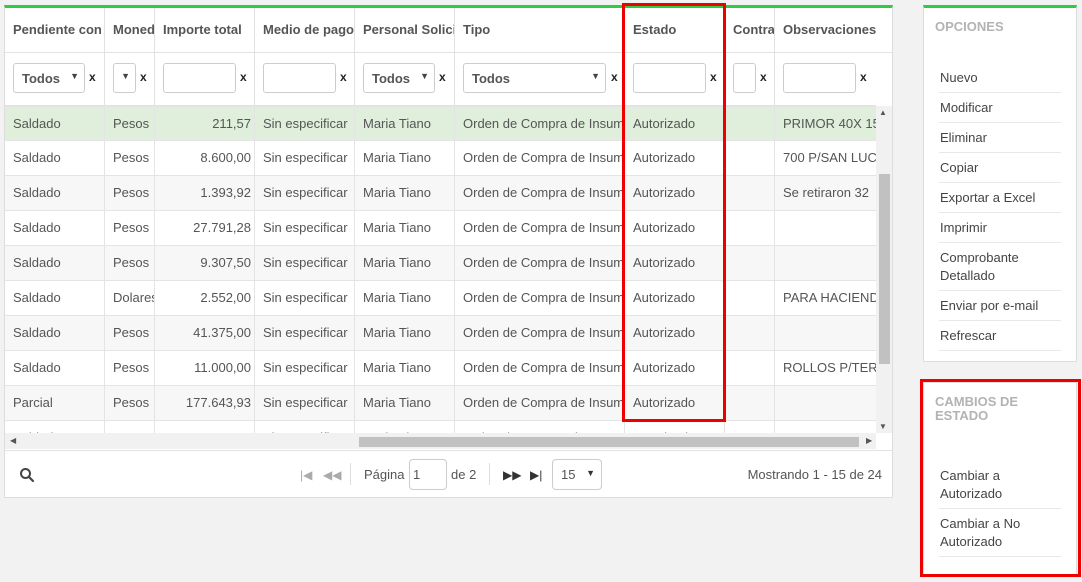  I want to click on page-size-select: 15 ▼, so click(577, 474).